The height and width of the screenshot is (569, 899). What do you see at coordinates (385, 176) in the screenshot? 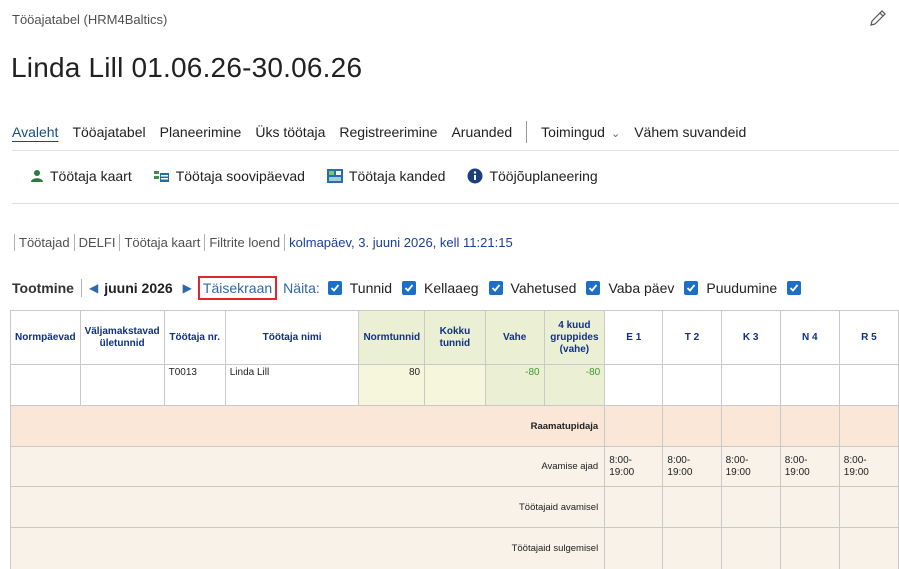
I see `tootaja-kanded-button: Töötaja kanded` at bounding box center [385, 176].